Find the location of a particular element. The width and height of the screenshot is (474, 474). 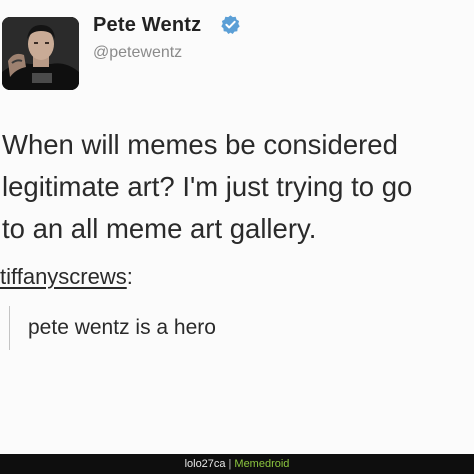

verified-badge-icon is located at coordinates (230, 24).